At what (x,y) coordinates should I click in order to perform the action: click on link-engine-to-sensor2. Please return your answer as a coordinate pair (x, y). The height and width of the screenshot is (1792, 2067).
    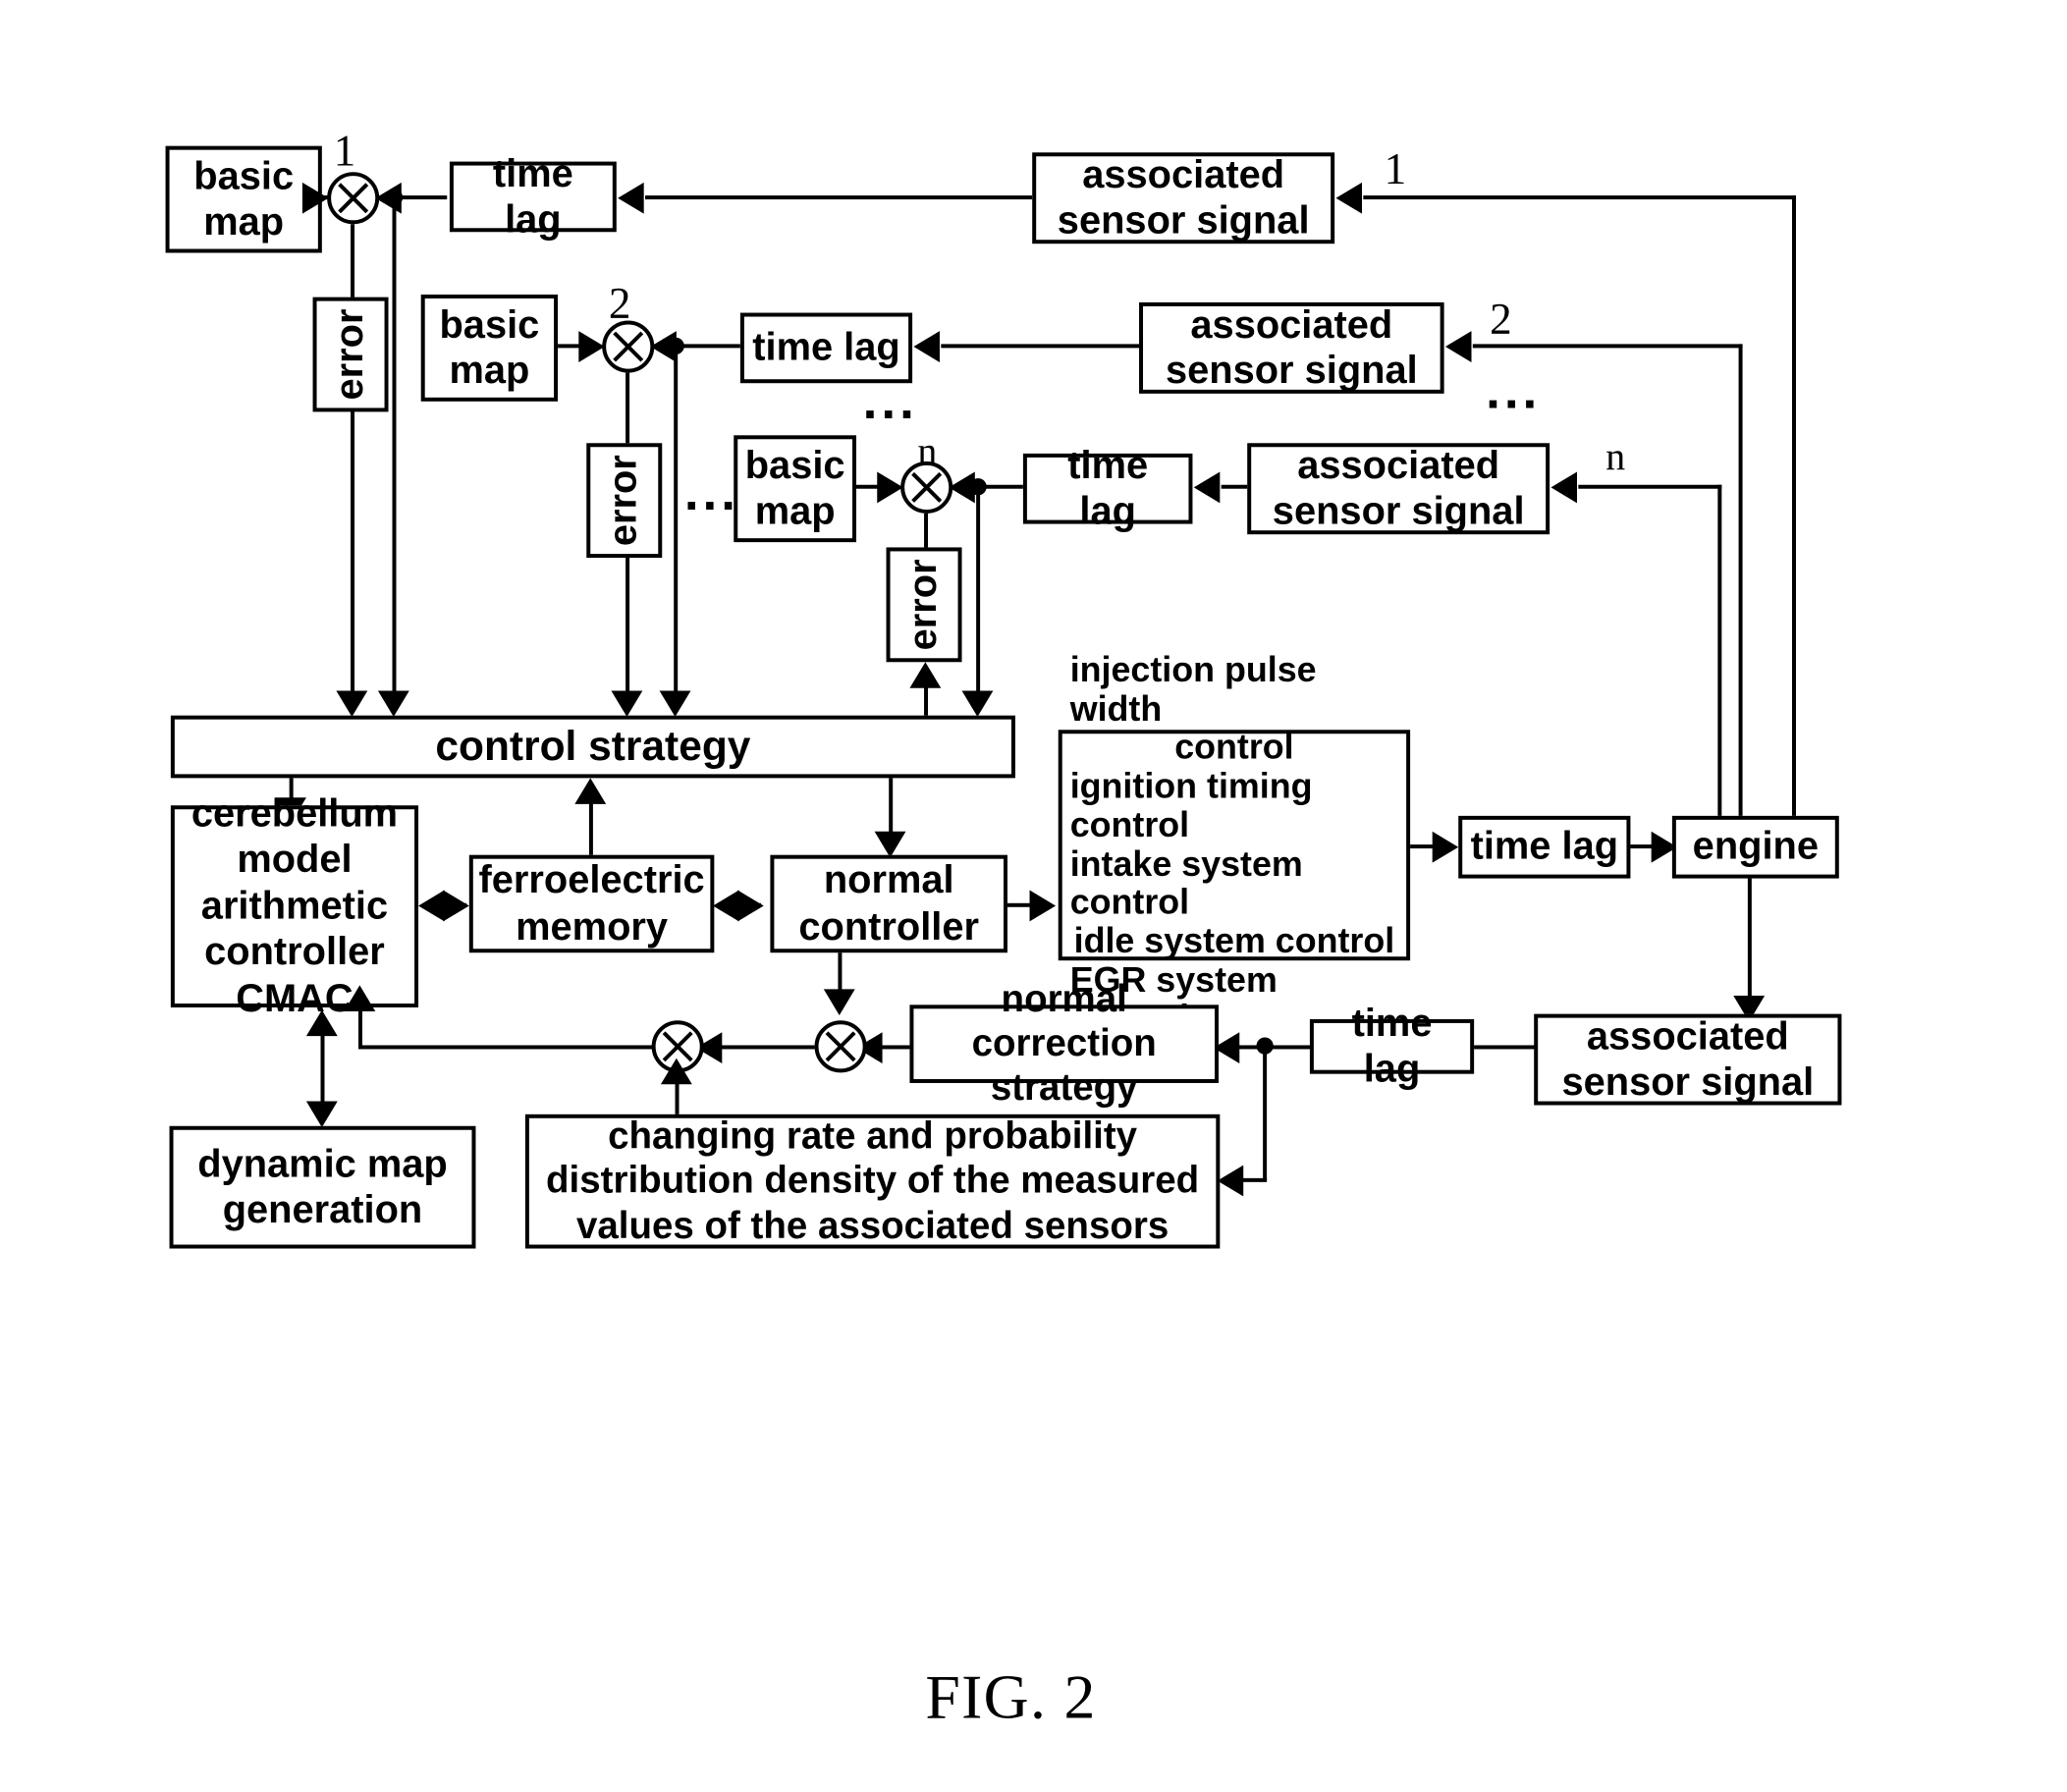
    Looking at the image, I should click on (1607, 346).